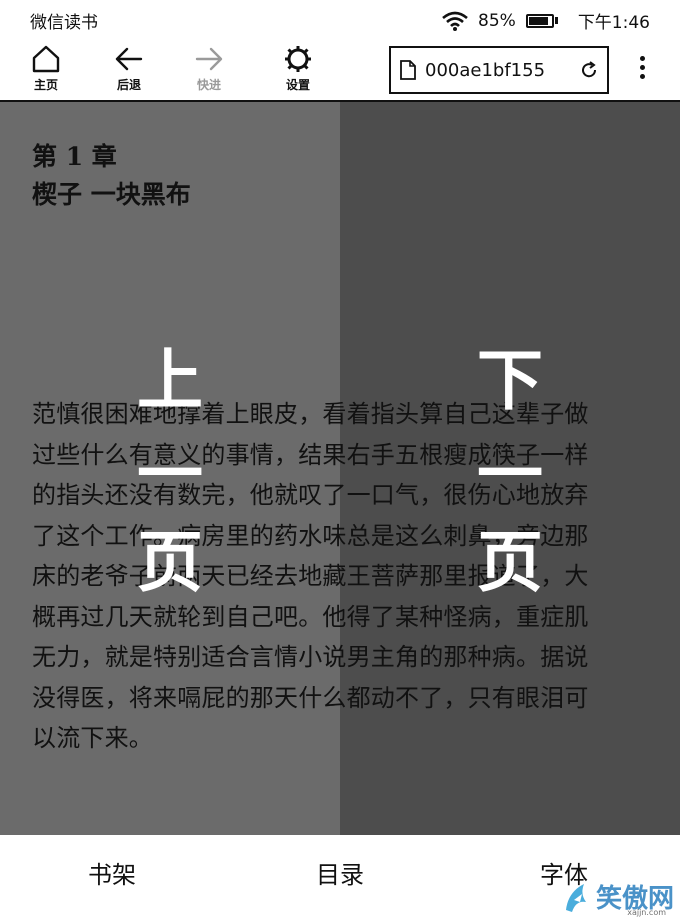 The width and height of the screenshot is (680, 919). Describe the element at coordinates (589, 70) in the screenshot. I see `refresh-icon` at that location.